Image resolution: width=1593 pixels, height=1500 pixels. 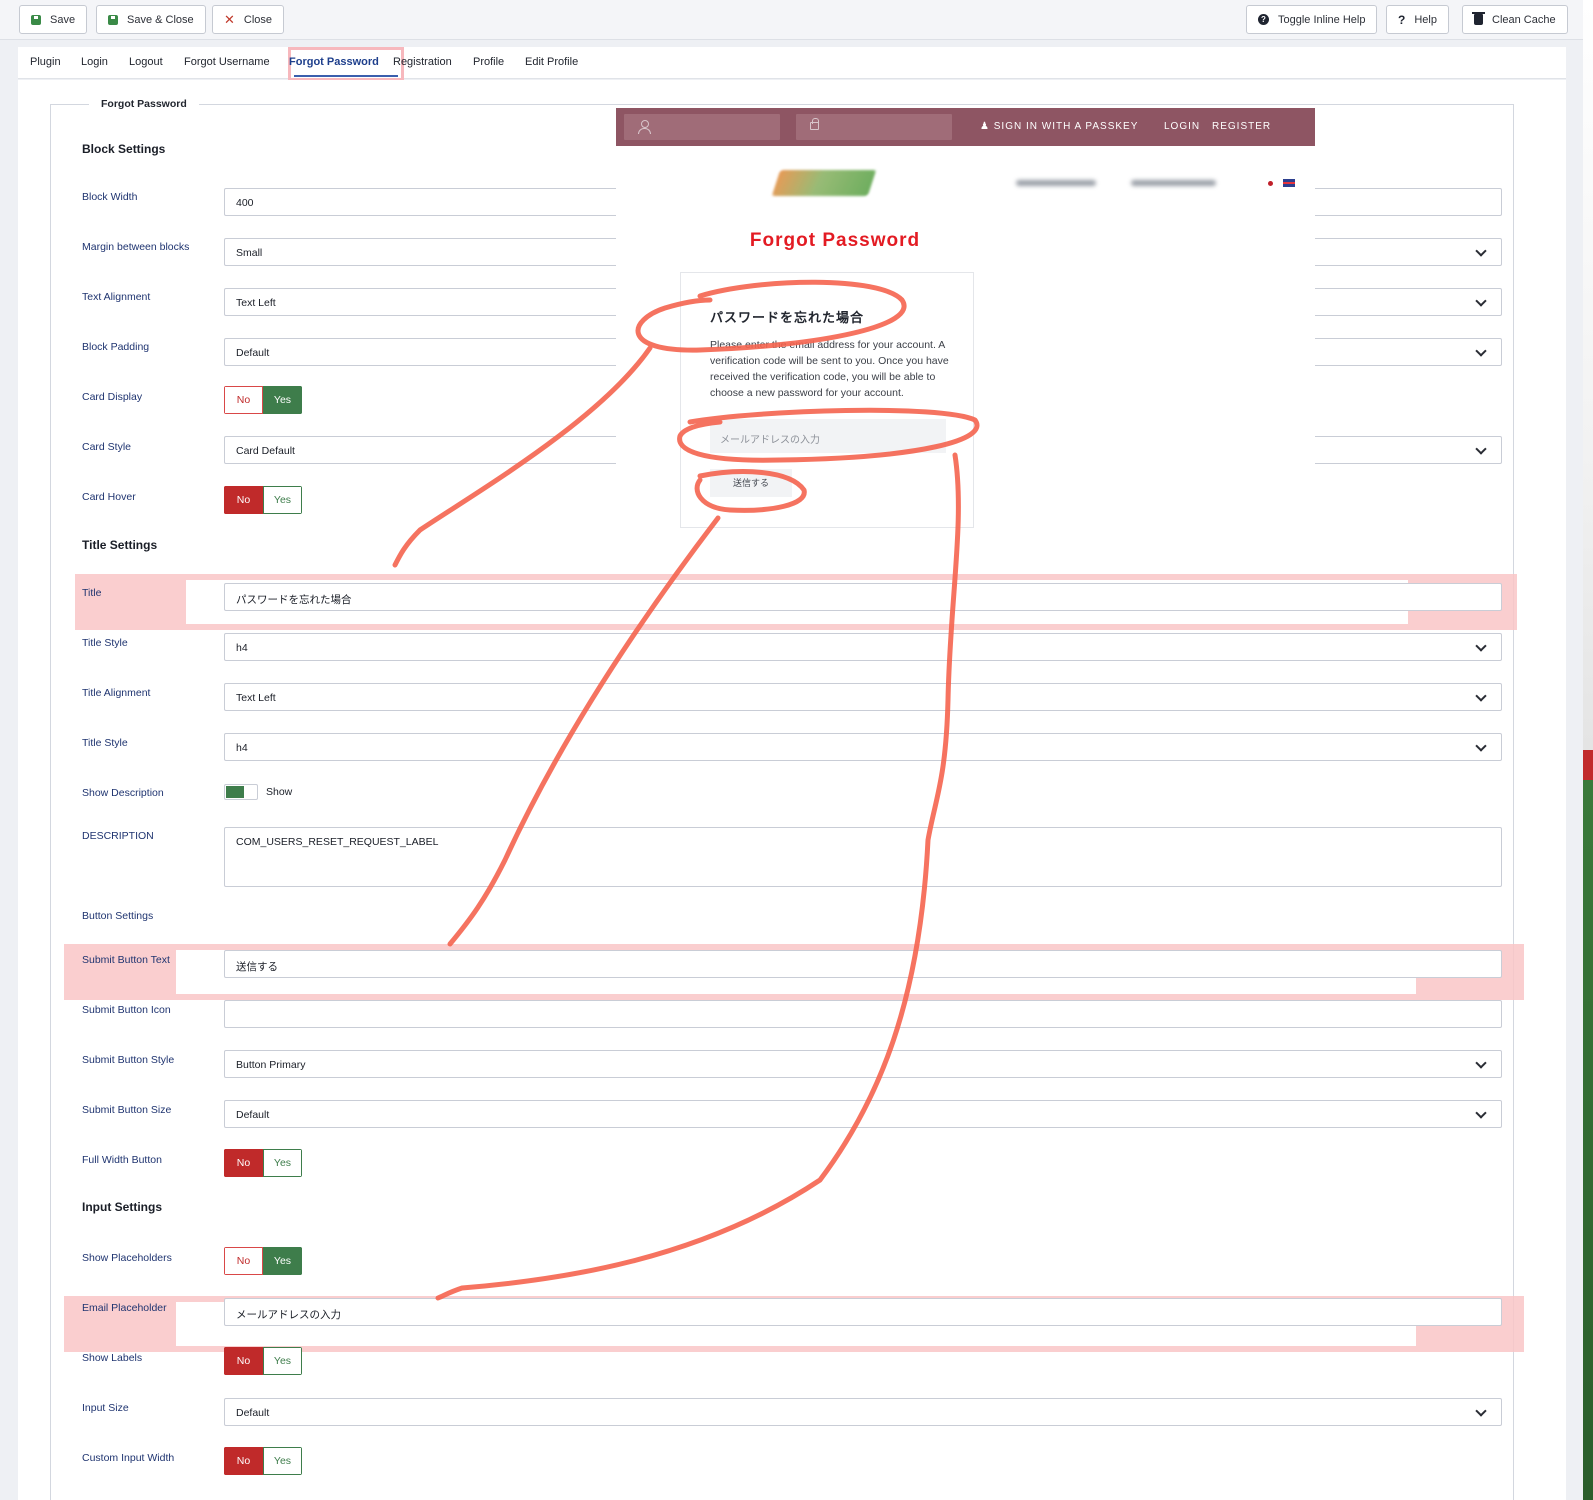 What do you see at coordinates (1478, 18) in the screenshot?
I see `trash-icon` at bounding box center [1478, 18].